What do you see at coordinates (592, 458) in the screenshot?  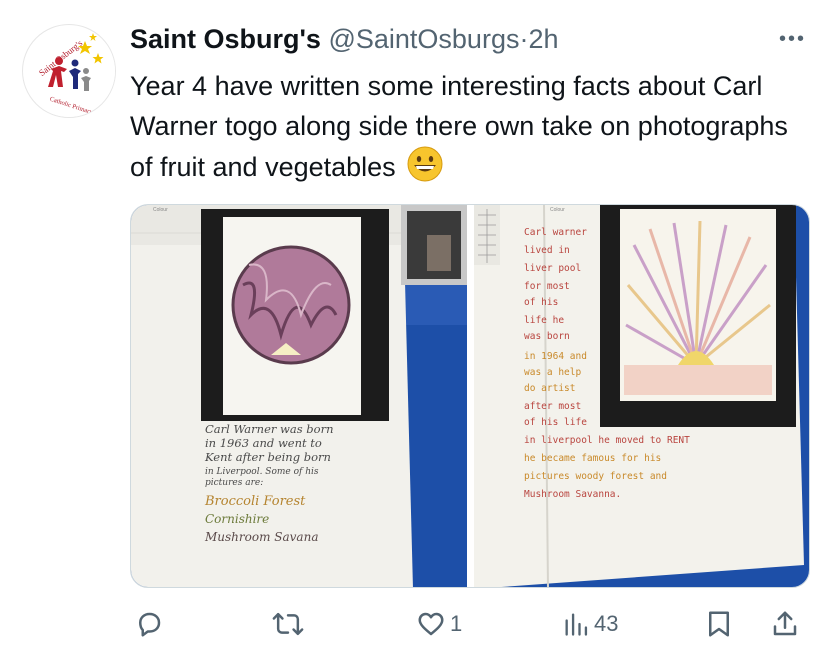 I see `right-bottom-2: he became famous for his` at bounding box center [592, 458].